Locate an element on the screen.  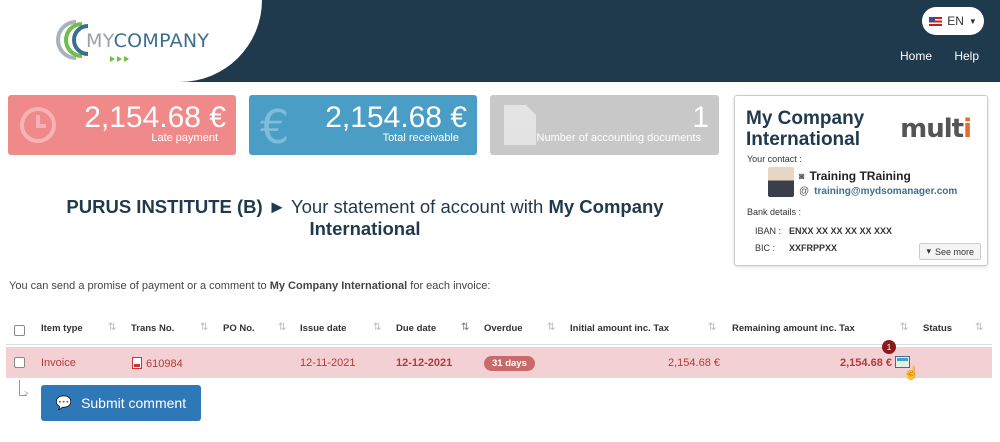
contact-name: ◙ Training TRaining is located at coordinates (855, 176).